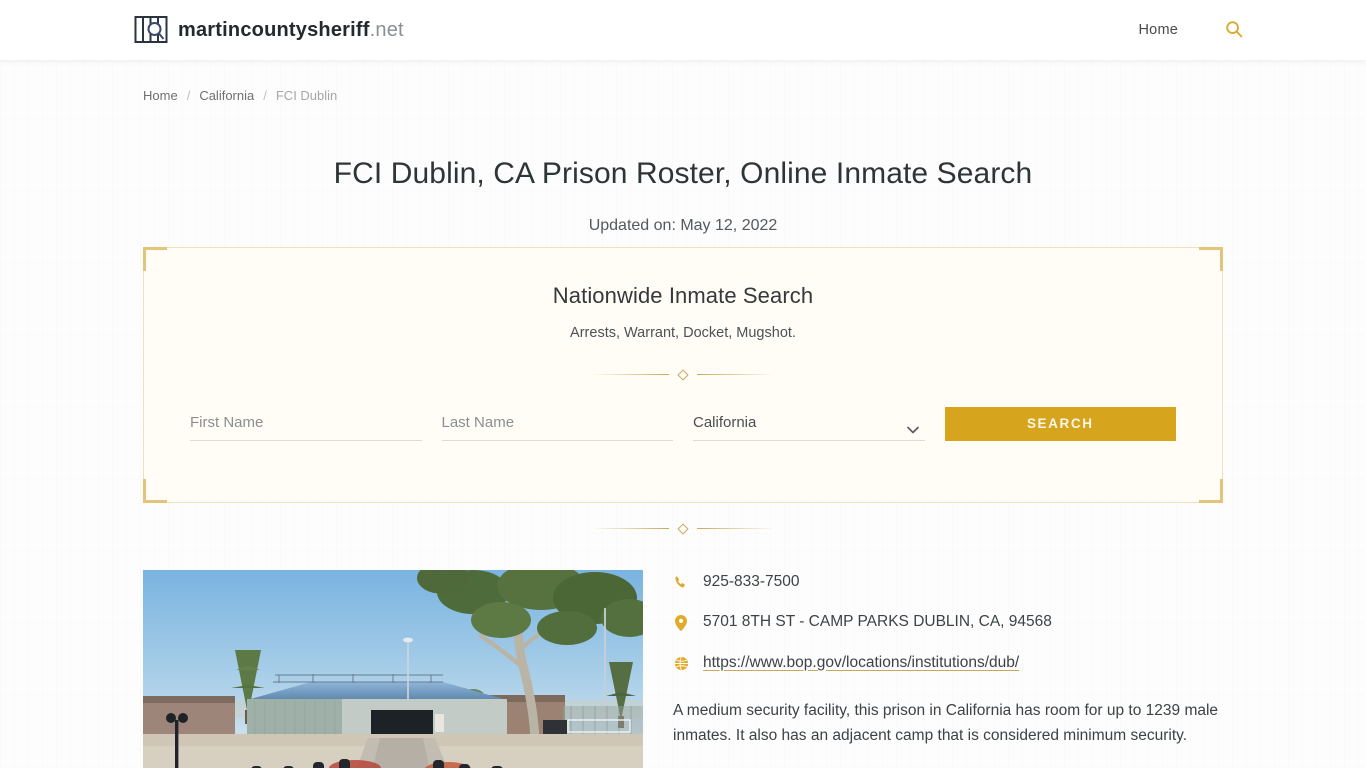  Describe the element at coordinates (683, 295) in the screenshot. I see `search-panel-title: Nationwide Inmate Search` at that location.